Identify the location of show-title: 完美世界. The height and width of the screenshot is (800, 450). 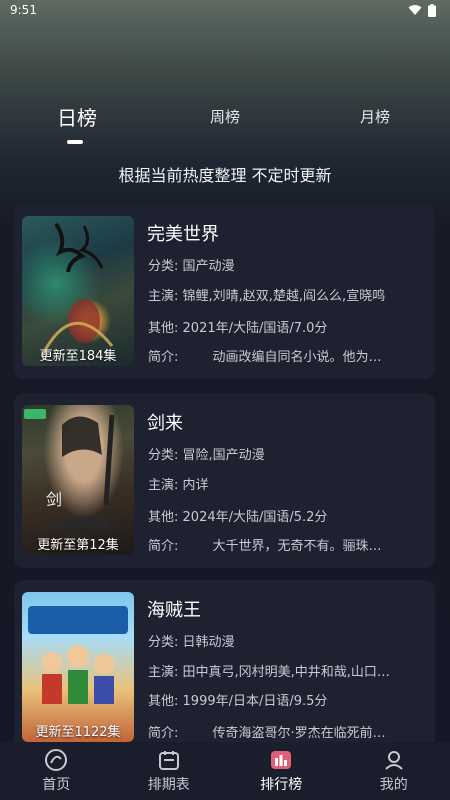
(183, 233).